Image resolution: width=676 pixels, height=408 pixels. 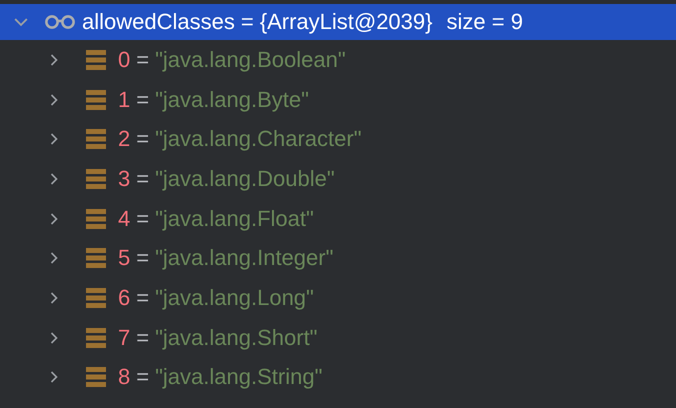 I want to click on element-index: 1, so click(x=124, y=99).